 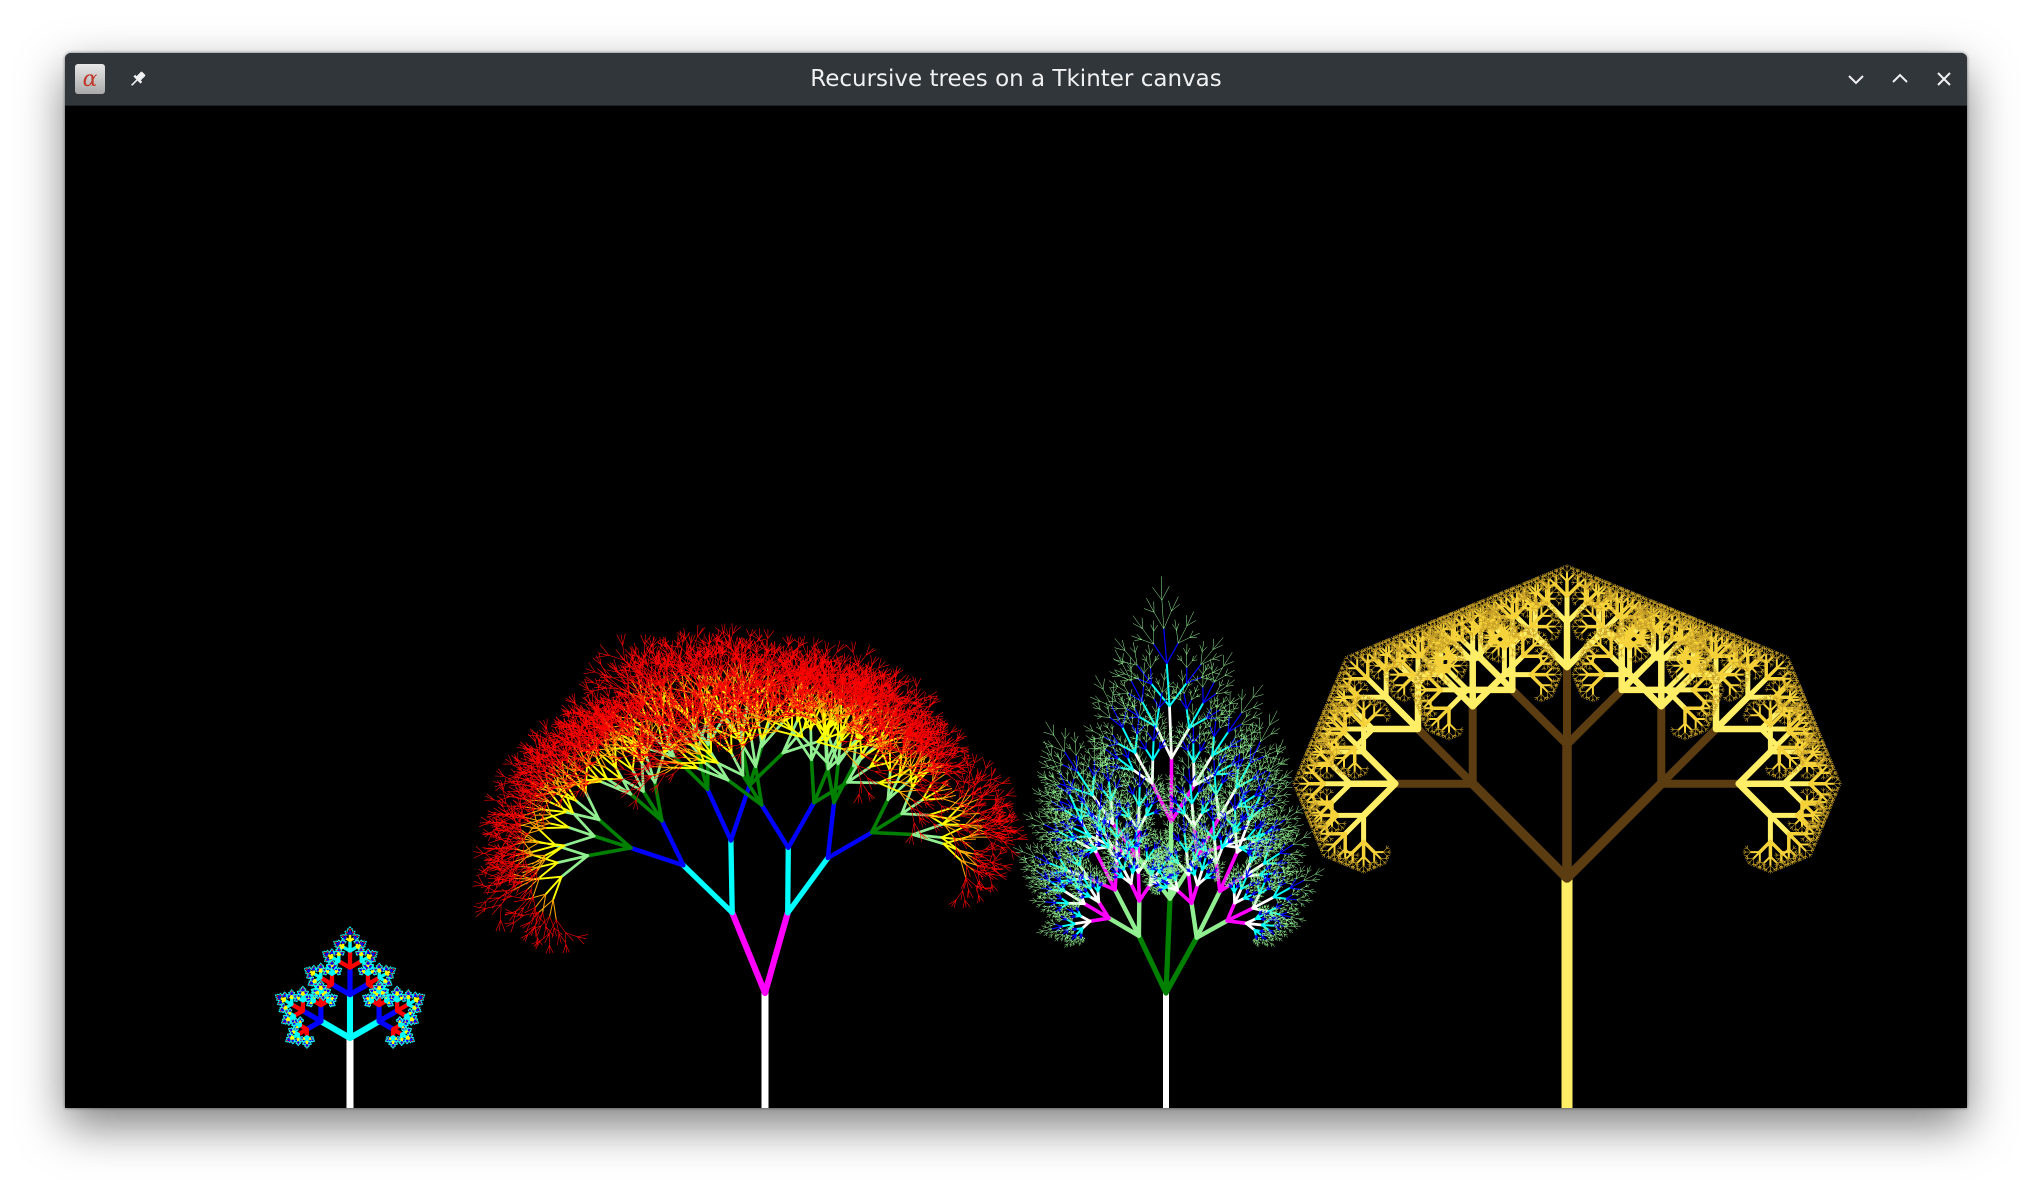 I want to click on chevron-up-icon, so click(x=1900, y=78).